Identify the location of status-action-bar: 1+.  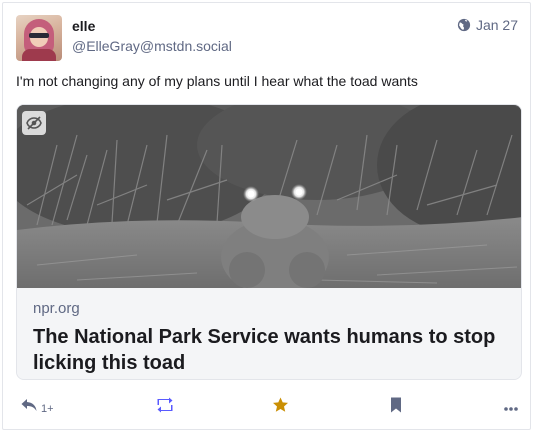
(269, 407).